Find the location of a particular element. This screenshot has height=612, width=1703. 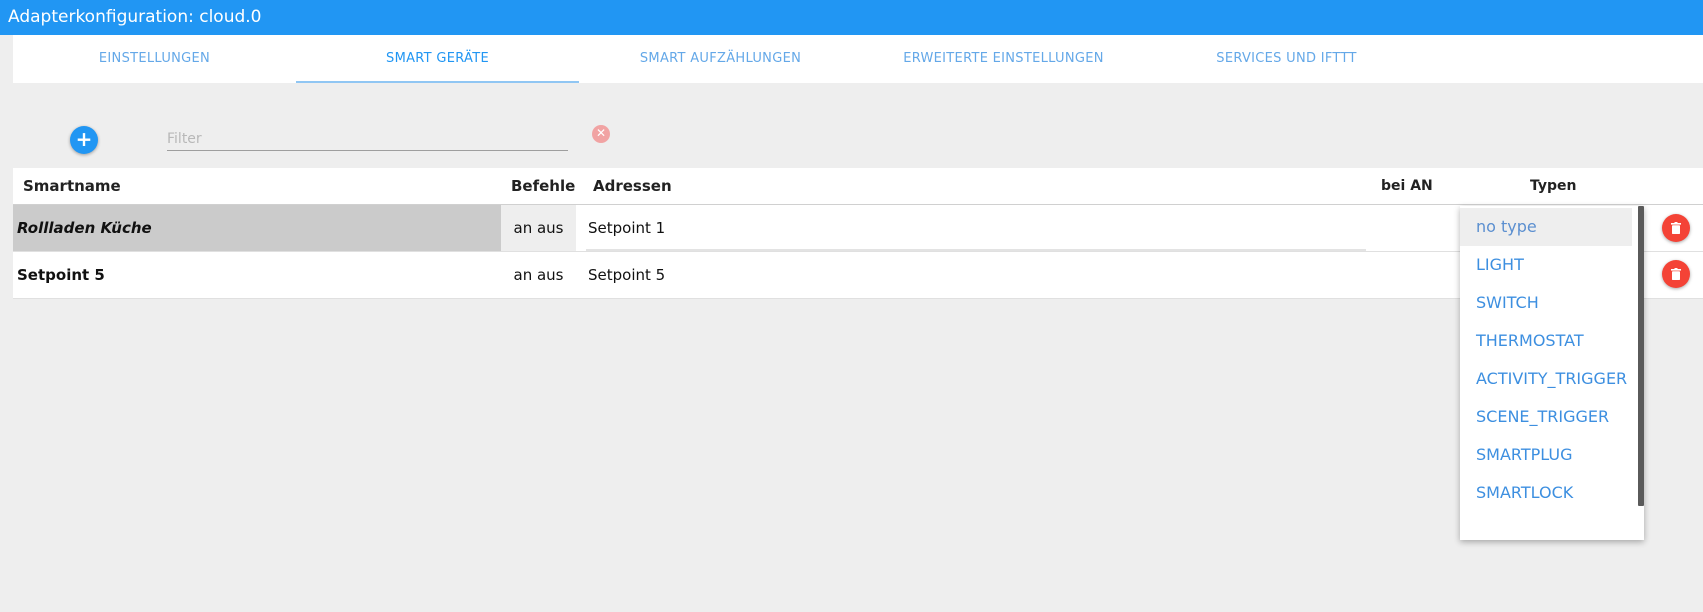

address-cell: Setpoint 5 is located at coordinates (976, 275).